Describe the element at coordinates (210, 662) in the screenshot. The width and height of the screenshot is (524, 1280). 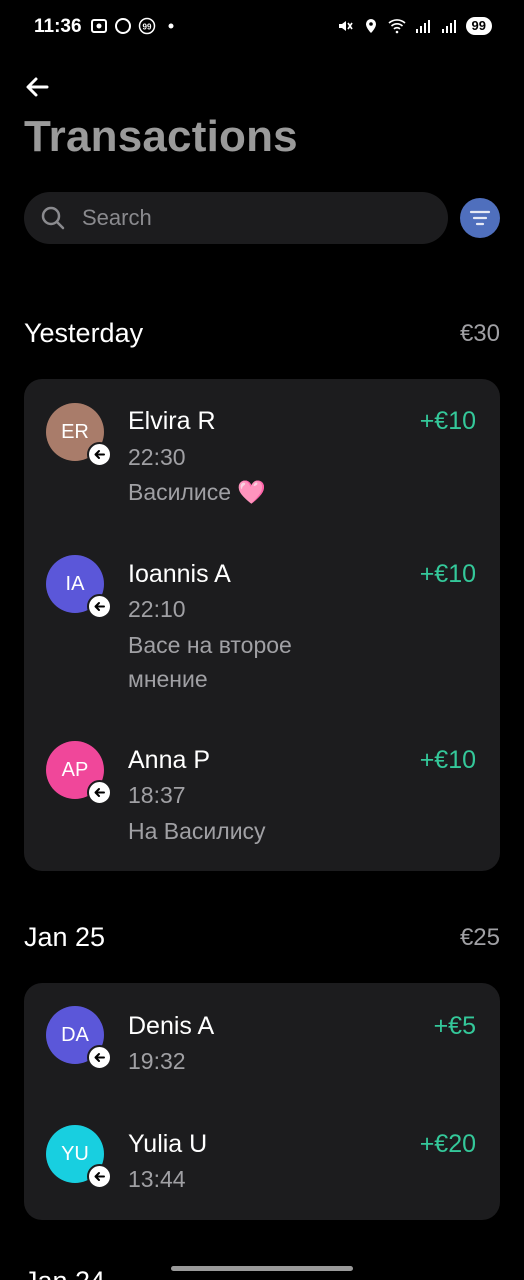
I see `transaction-note: Васе на второе мнение` at that location.